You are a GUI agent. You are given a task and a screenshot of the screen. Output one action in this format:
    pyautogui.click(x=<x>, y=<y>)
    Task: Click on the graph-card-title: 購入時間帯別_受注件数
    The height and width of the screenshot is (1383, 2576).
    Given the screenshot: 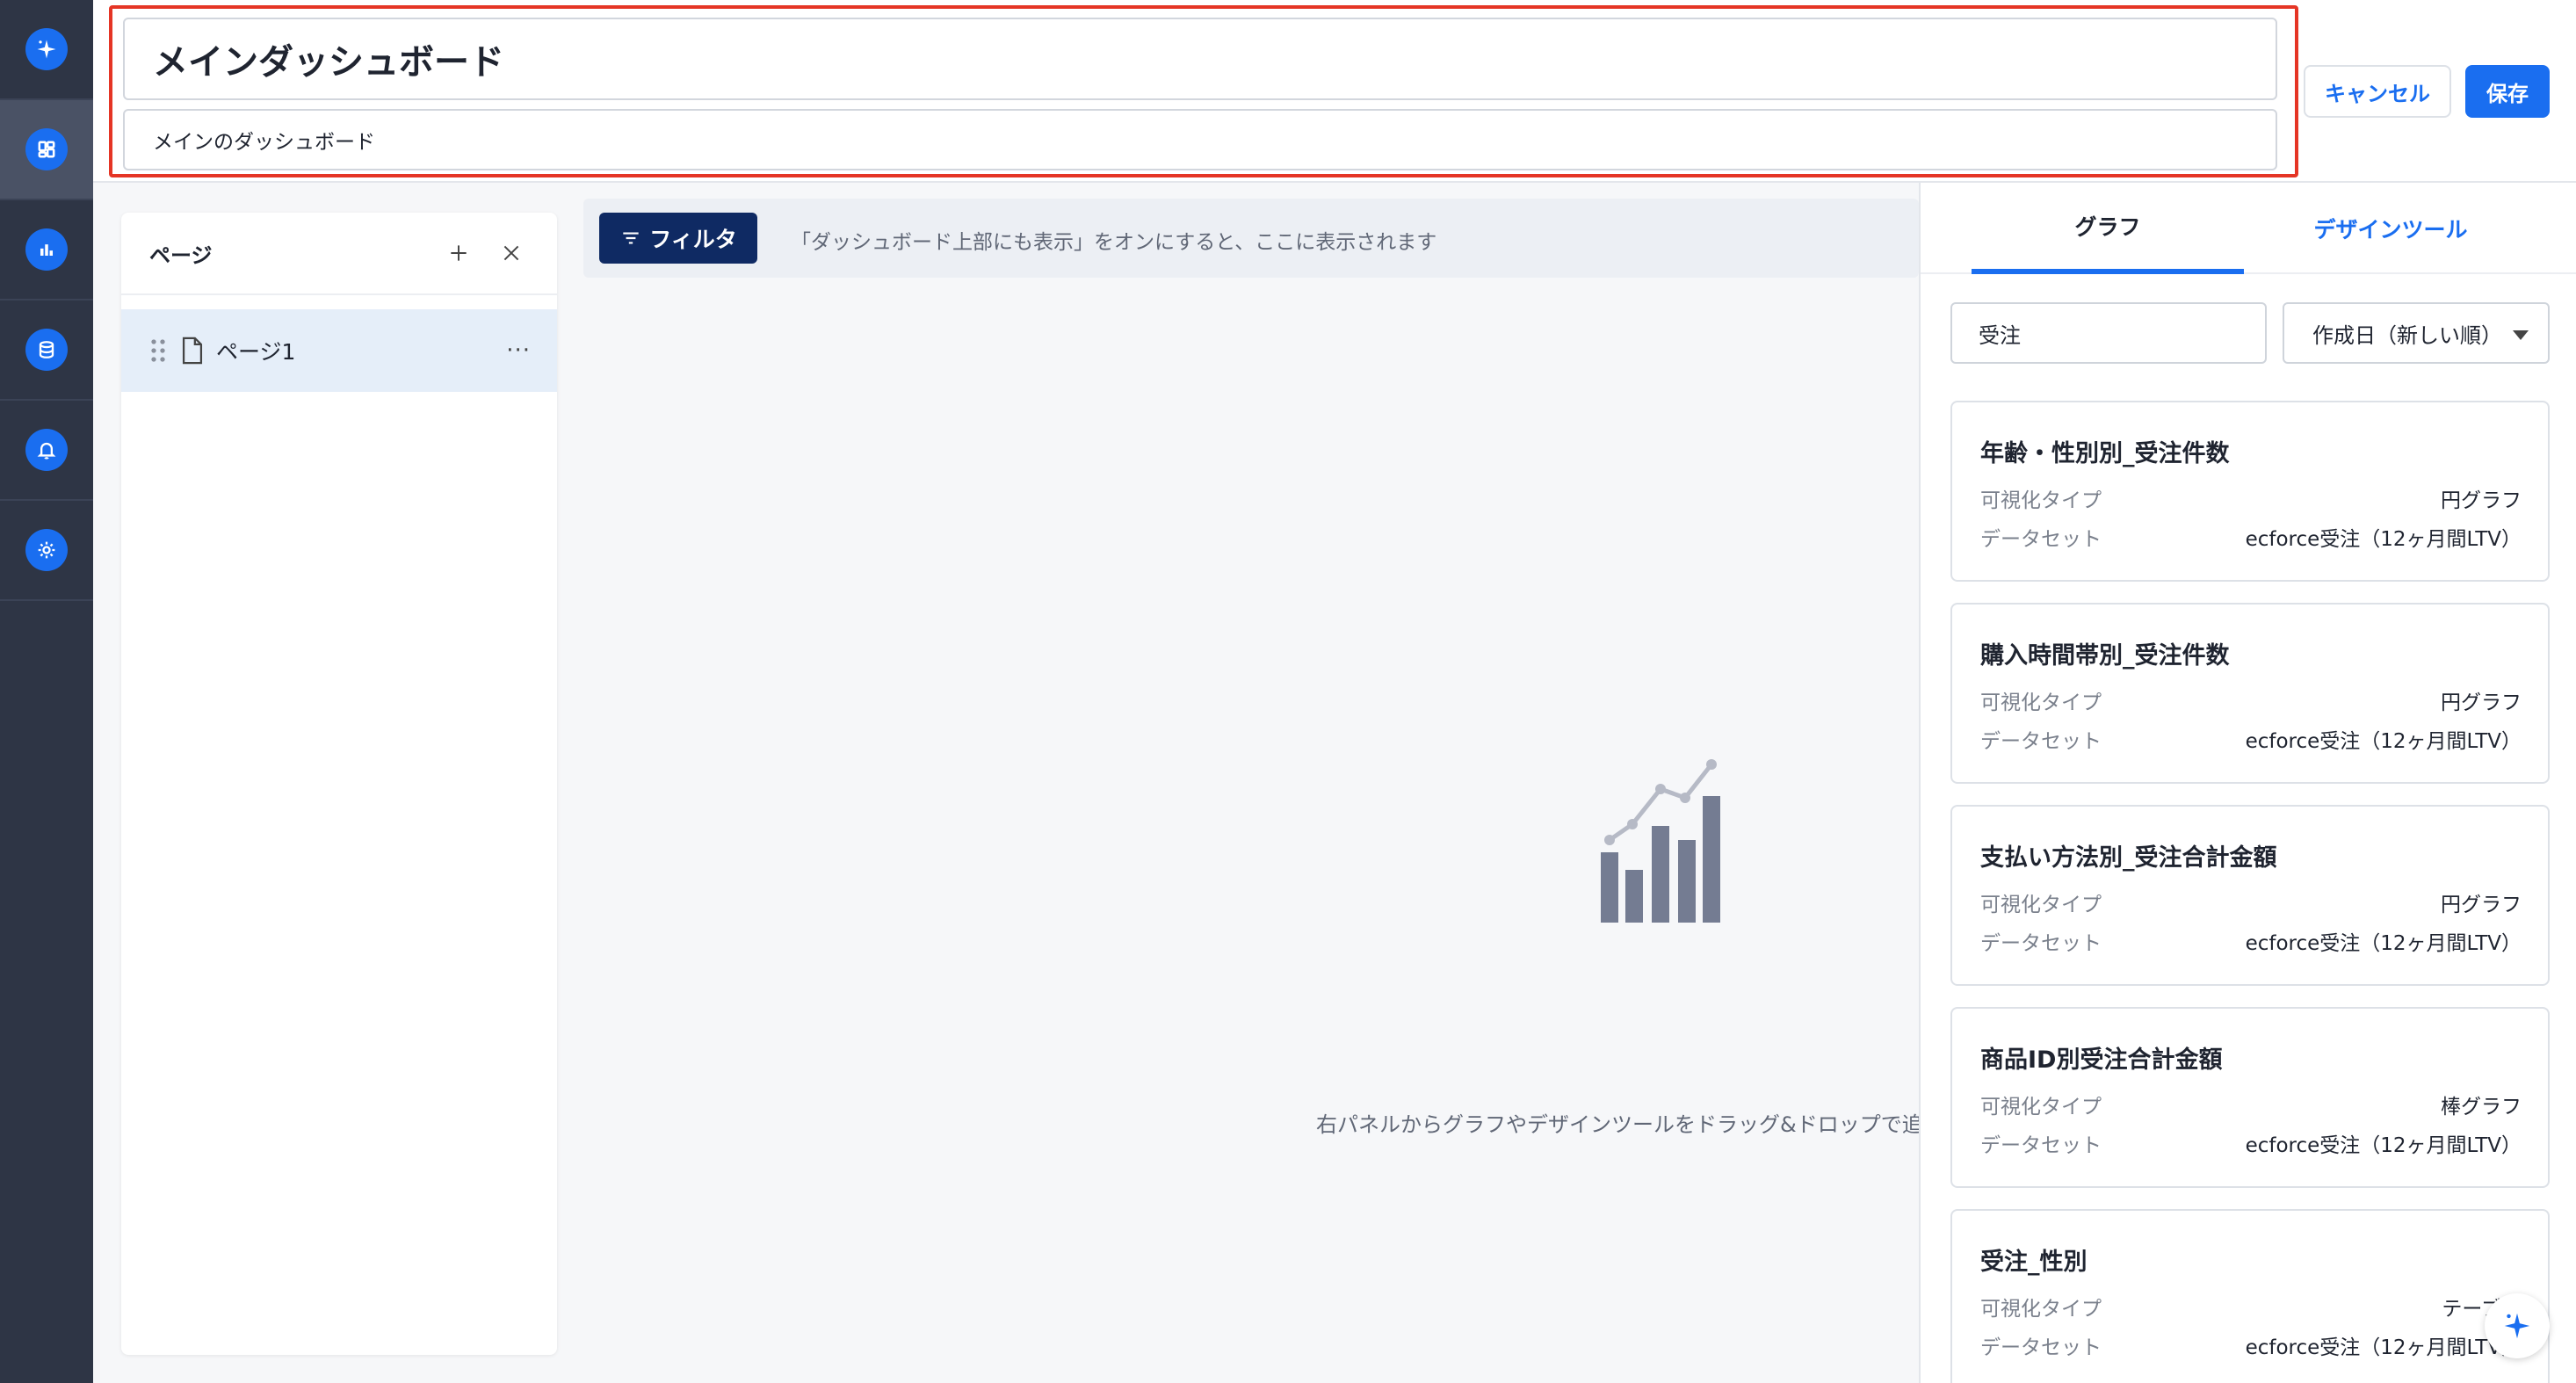 What is the action you would take?
    pyautogui.click(x=2105, y=656)
    